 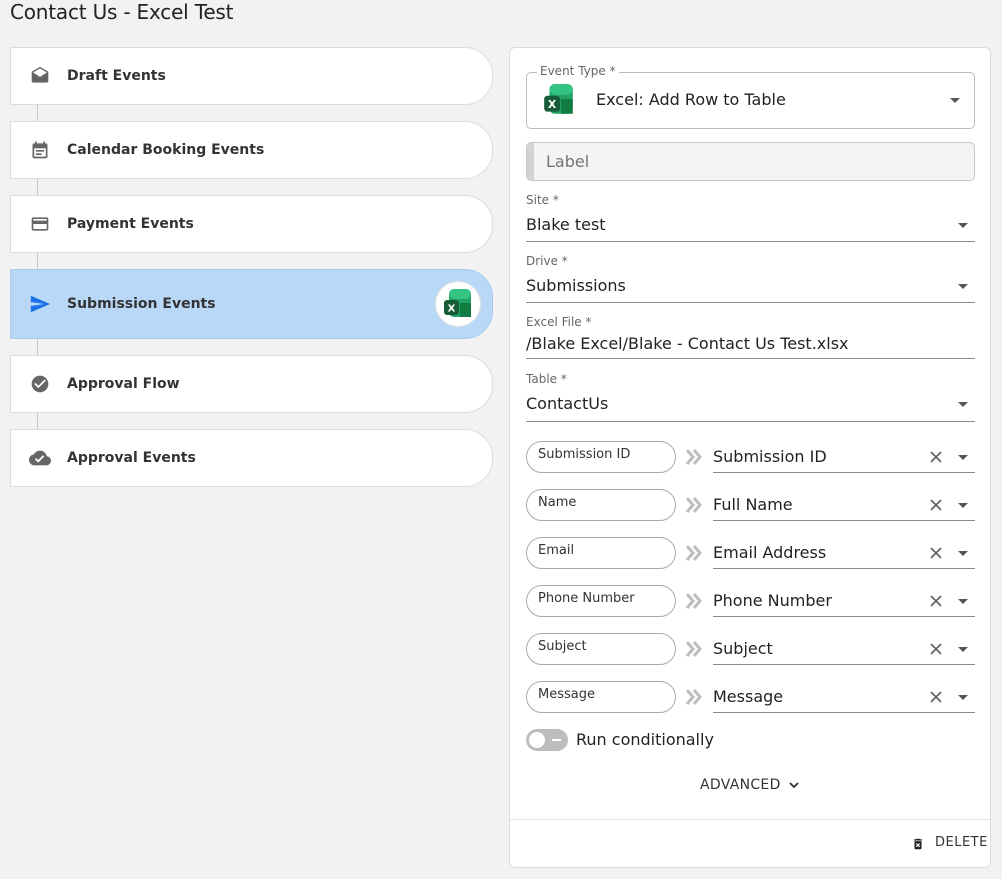 What do you see at coordinates (740, 785) in the screenshot?
I see `advanced-label: ADVANCED` at bounding box center [740, 785].